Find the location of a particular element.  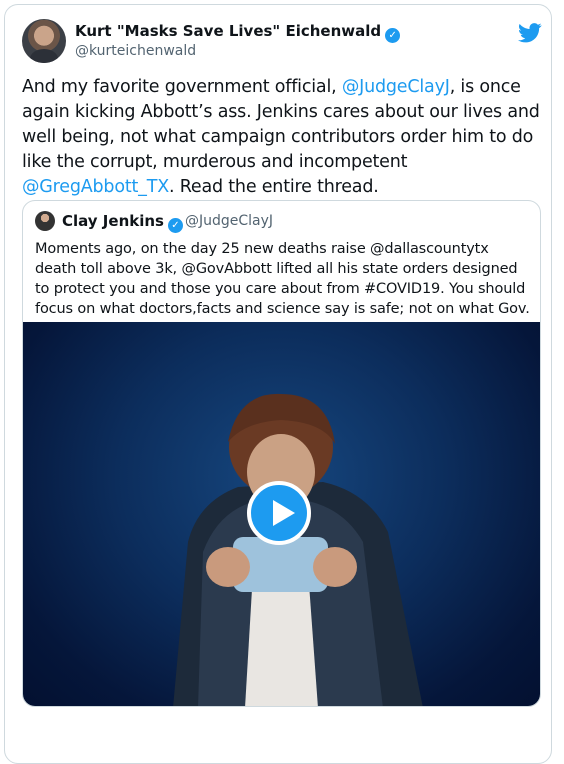

author-handle: @kurteichenwald is located at coordinates (135, 51).